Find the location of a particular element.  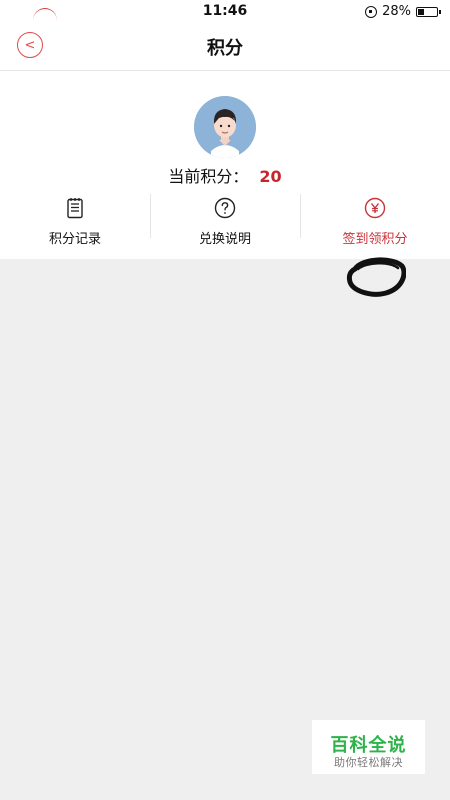

points-label: 当前积分： is located at coordinates (208, 176).